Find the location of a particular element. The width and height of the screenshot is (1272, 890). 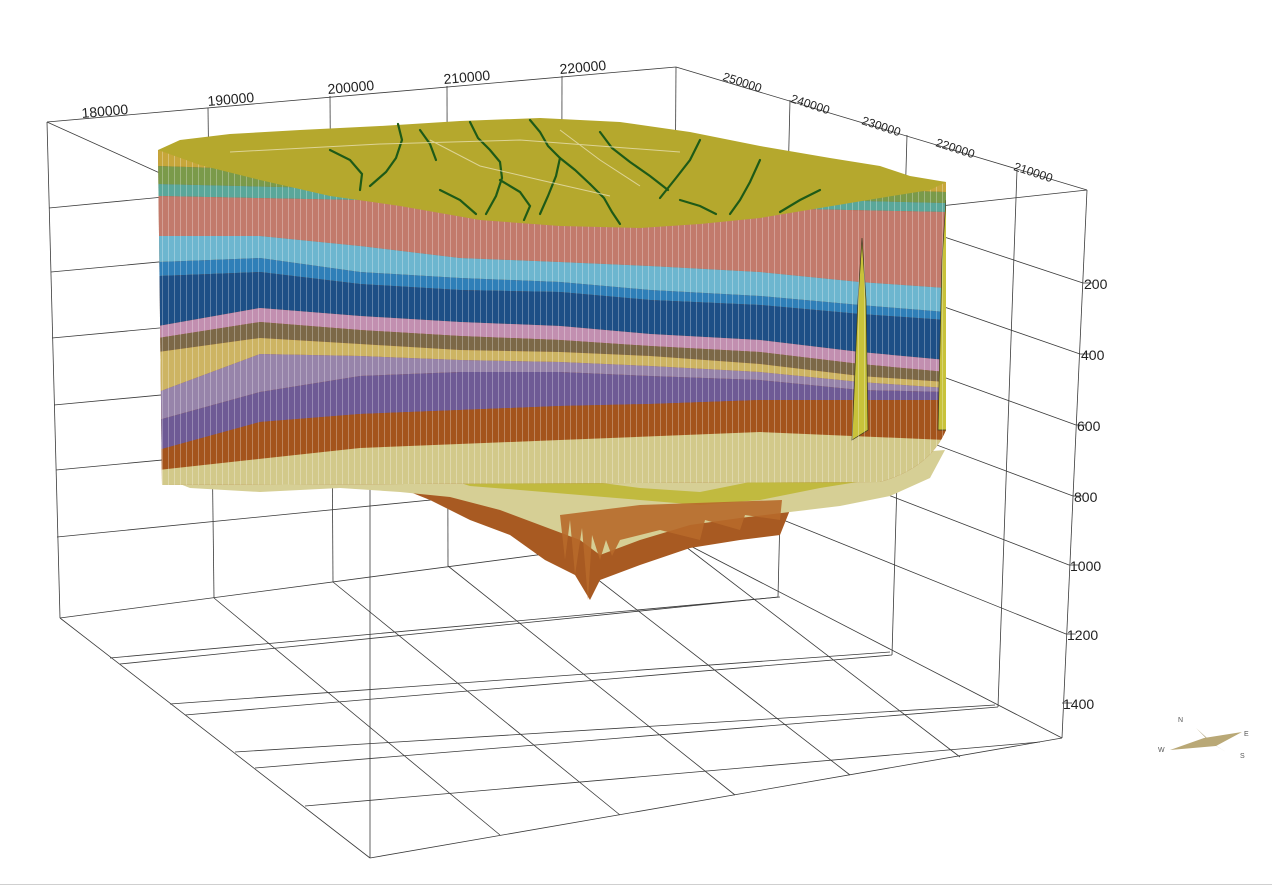

x-tick-label: 250000 is located at coordinates (742, 83).